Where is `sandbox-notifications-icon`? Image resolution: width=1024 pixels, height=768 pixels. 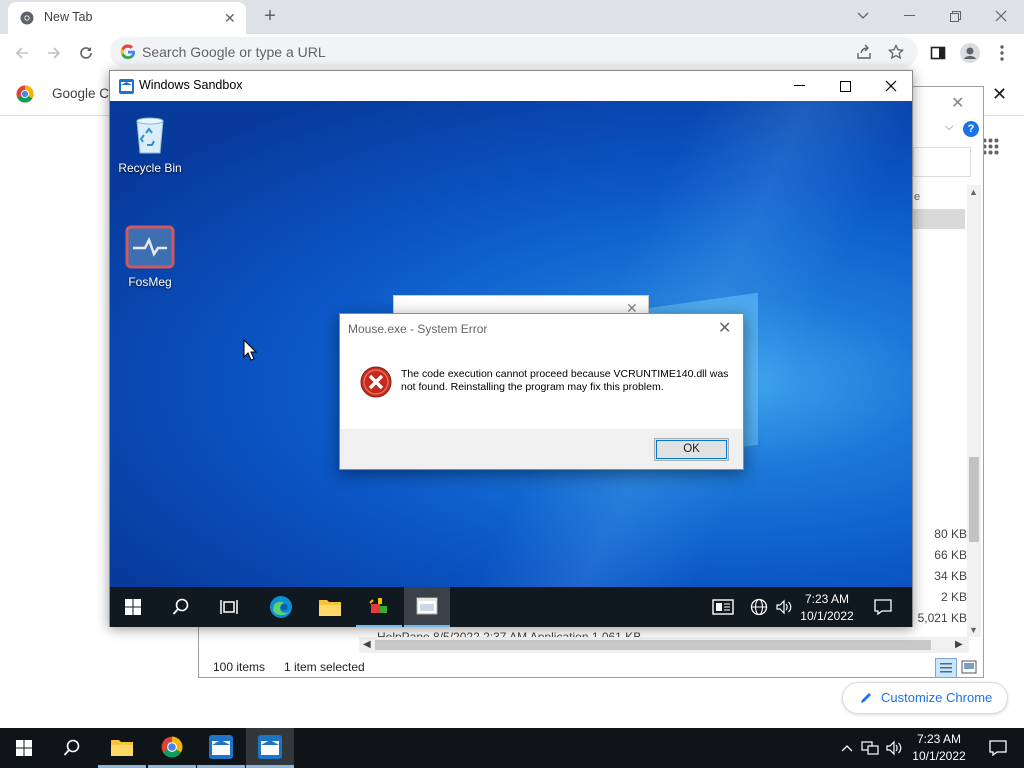 sandbox-notifications-icon is located at coordinates (883, 607).